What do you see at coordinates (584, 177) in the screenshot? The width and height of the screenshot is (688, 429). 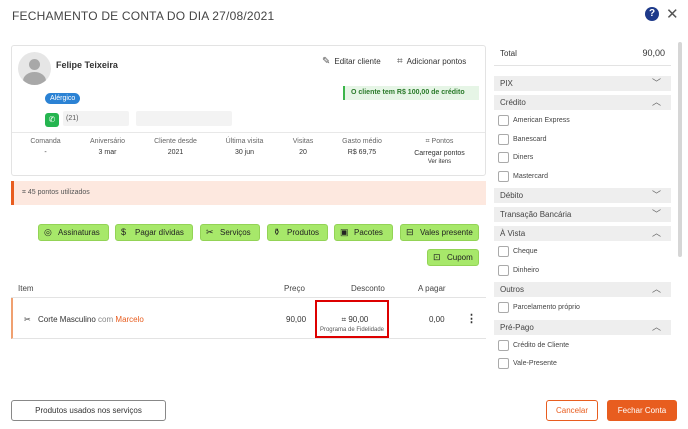 I see `payment-option: Mastercard` at bounding box center [584, 177].